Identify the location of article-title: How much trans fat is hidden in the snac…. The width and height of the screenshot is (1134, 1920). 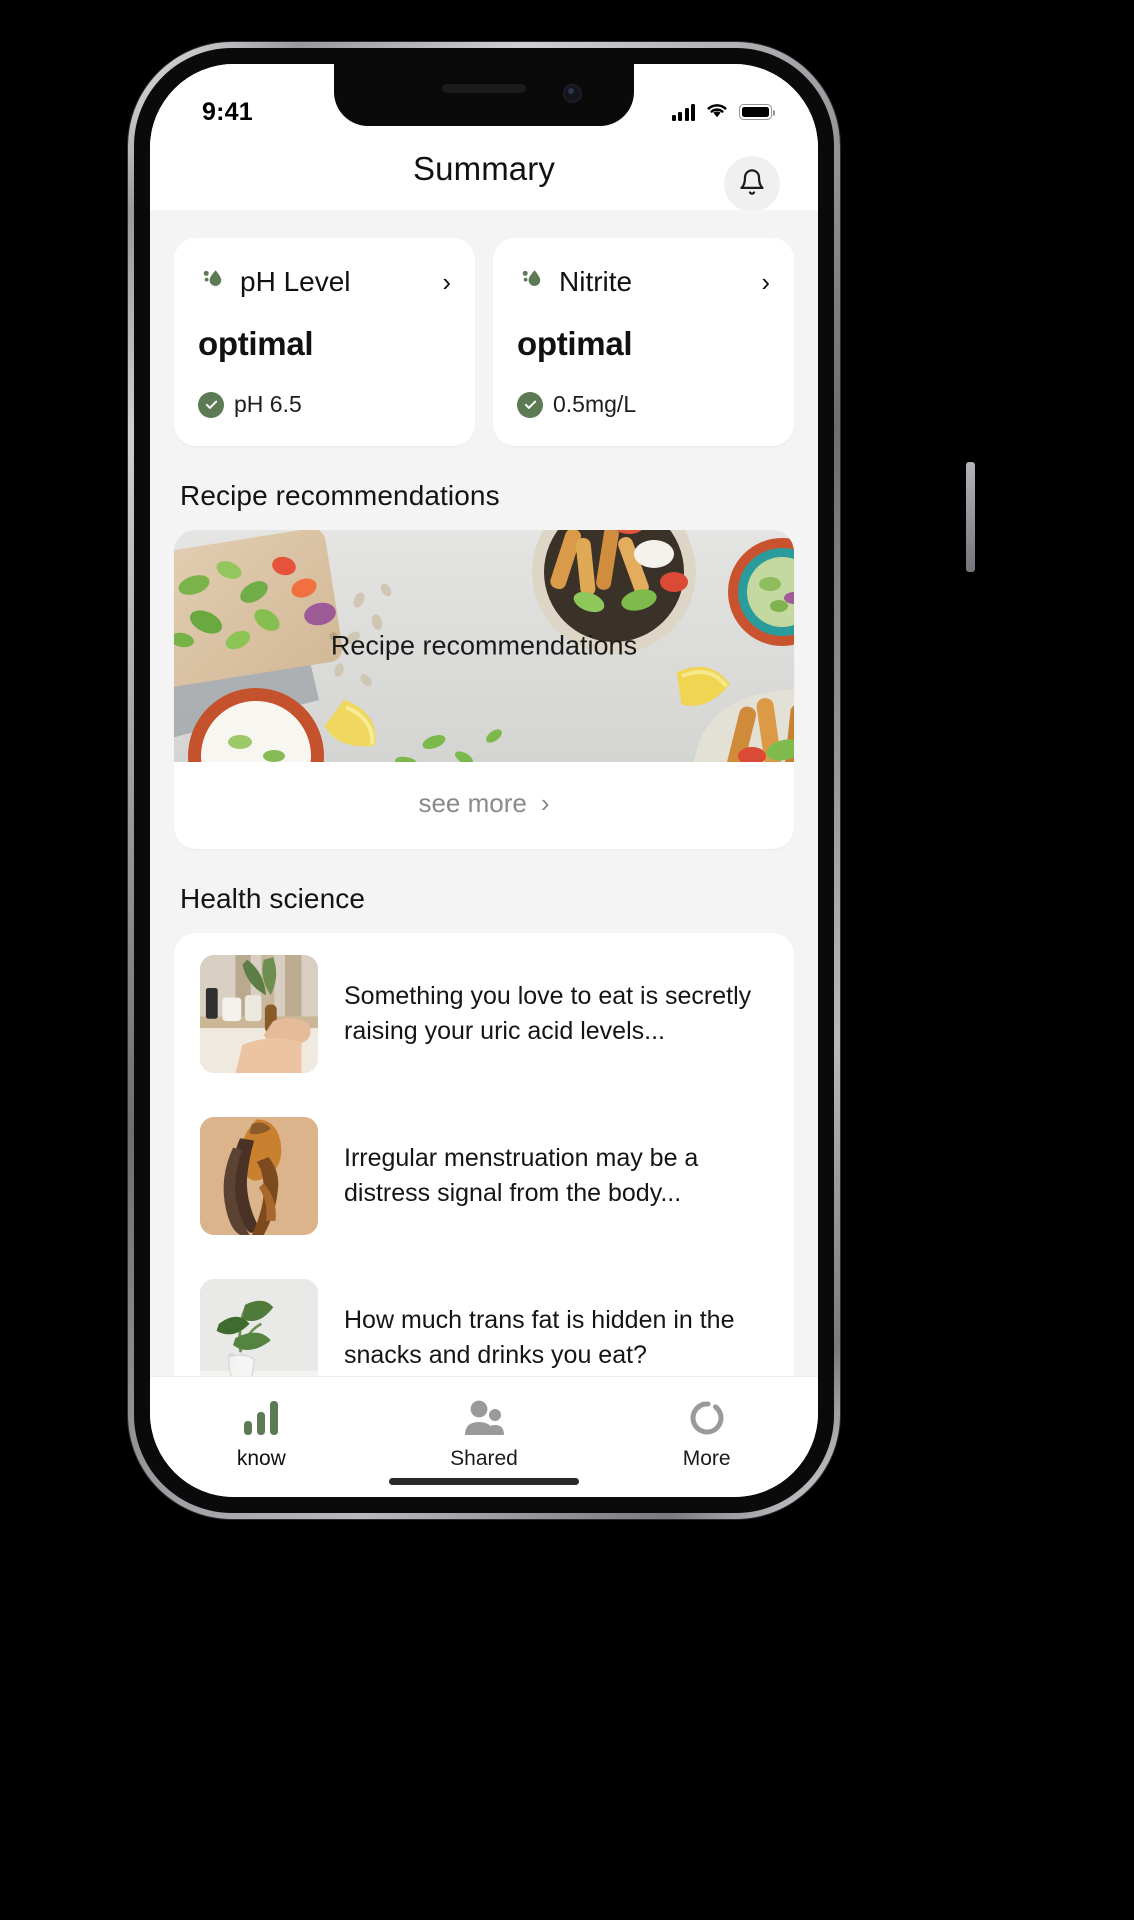
(539, 1337).